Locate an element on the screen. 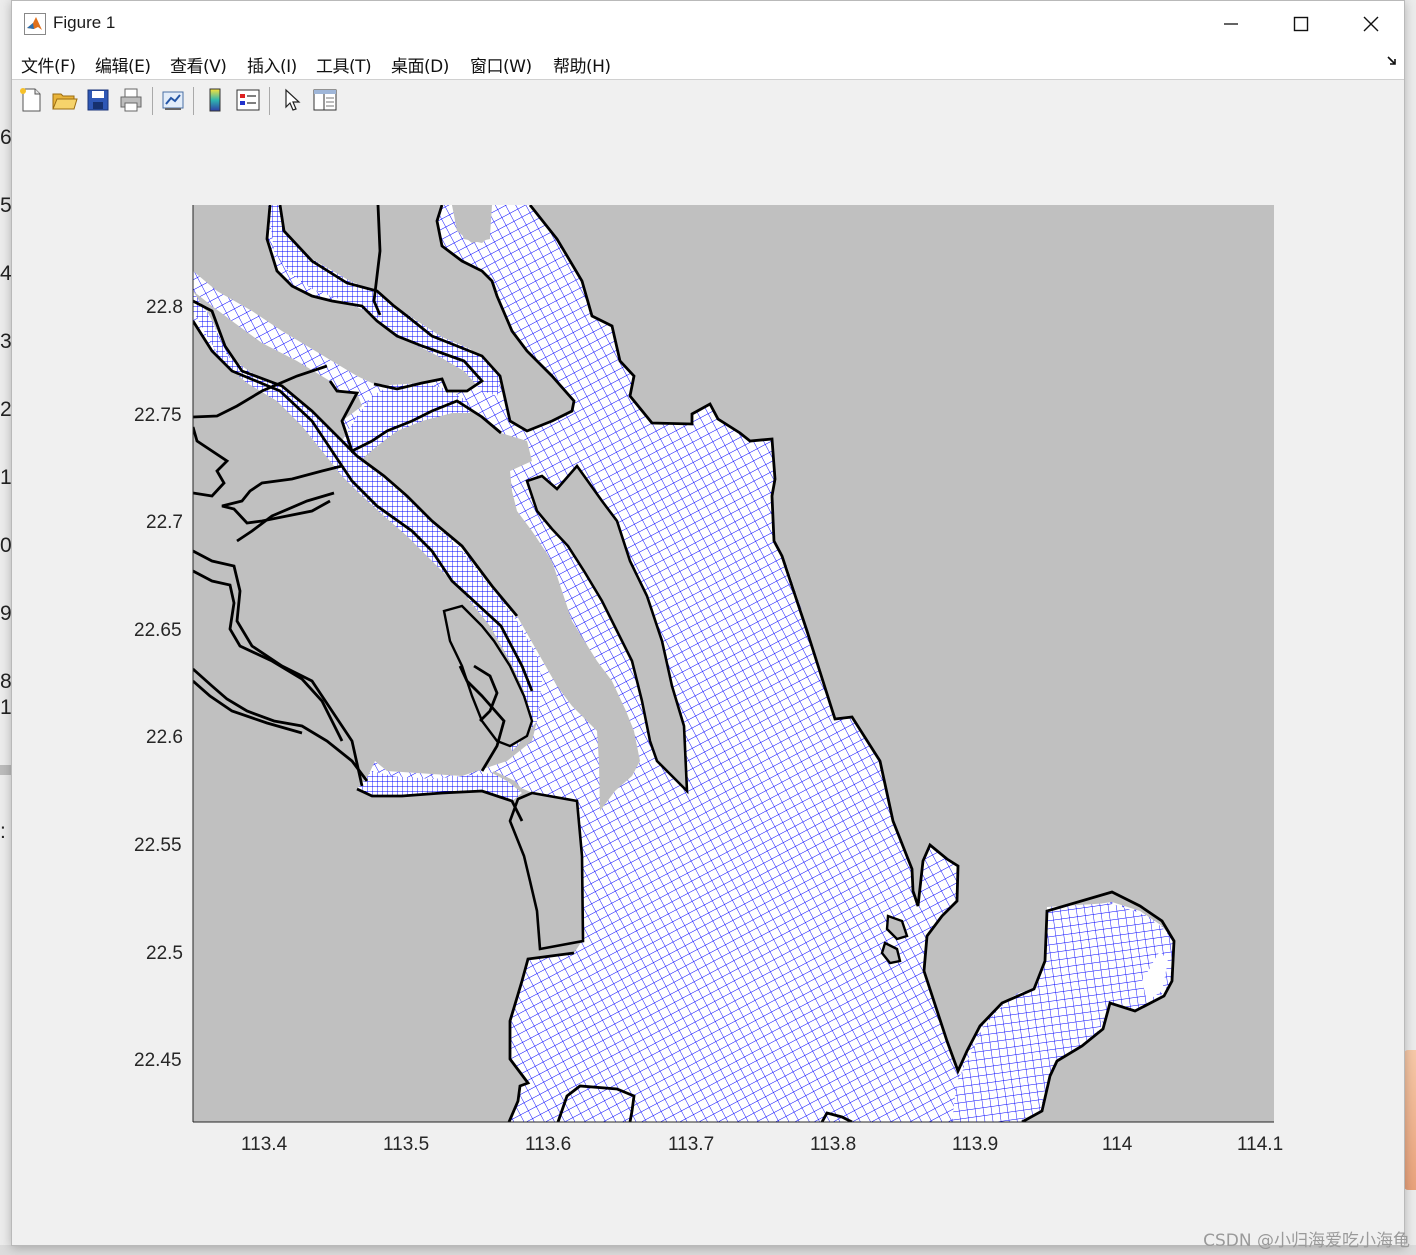 This screenshot has width=1416, height=1255. title-bar: Figure 1 is located at coordinates (708, 24).